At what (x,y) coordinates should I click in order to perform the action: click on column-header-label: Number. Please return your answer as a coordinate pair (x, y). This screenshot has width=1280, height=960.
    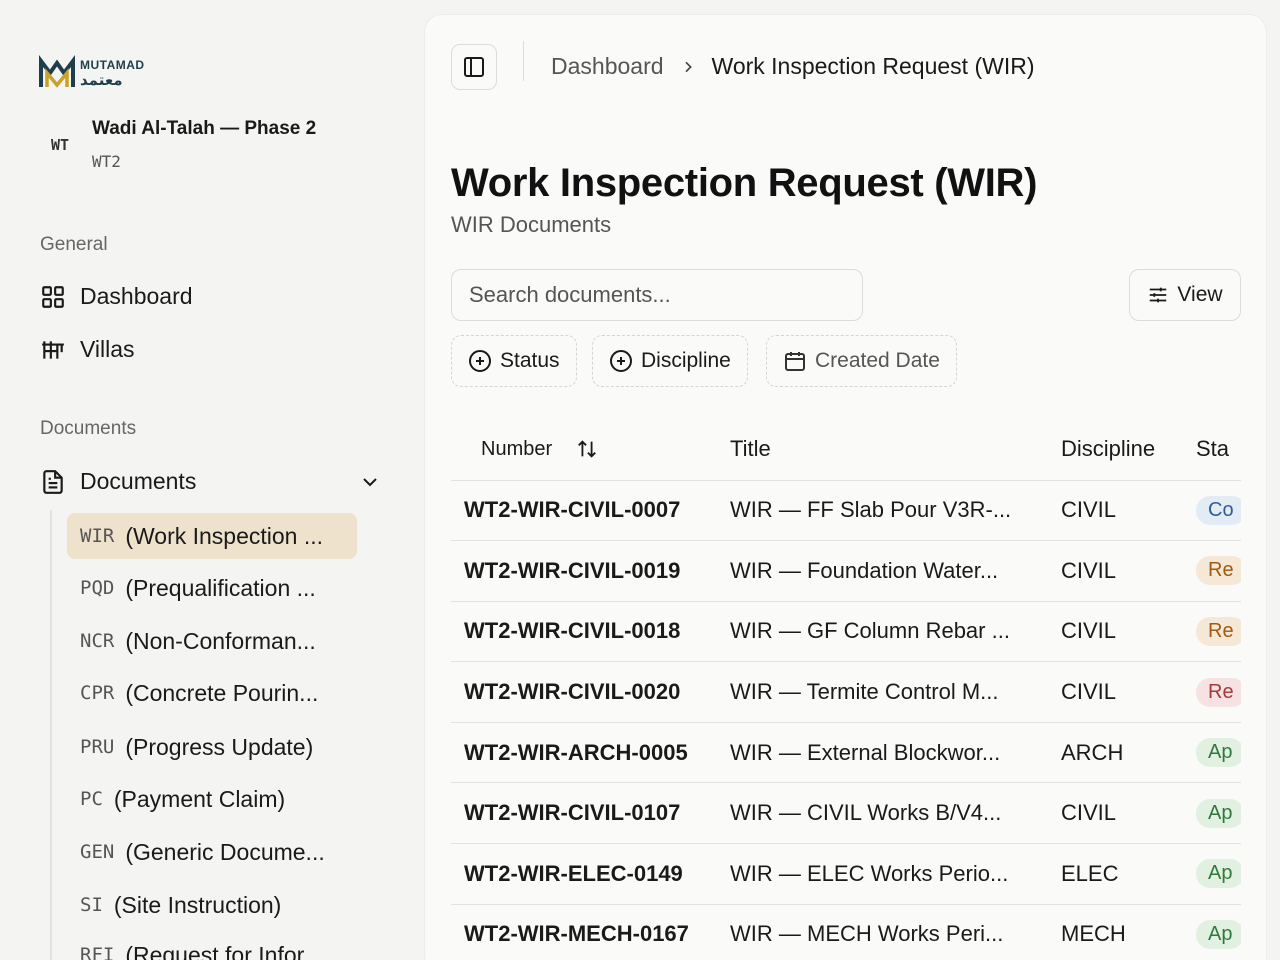
    Looking at the image, I should click on (517, 448).